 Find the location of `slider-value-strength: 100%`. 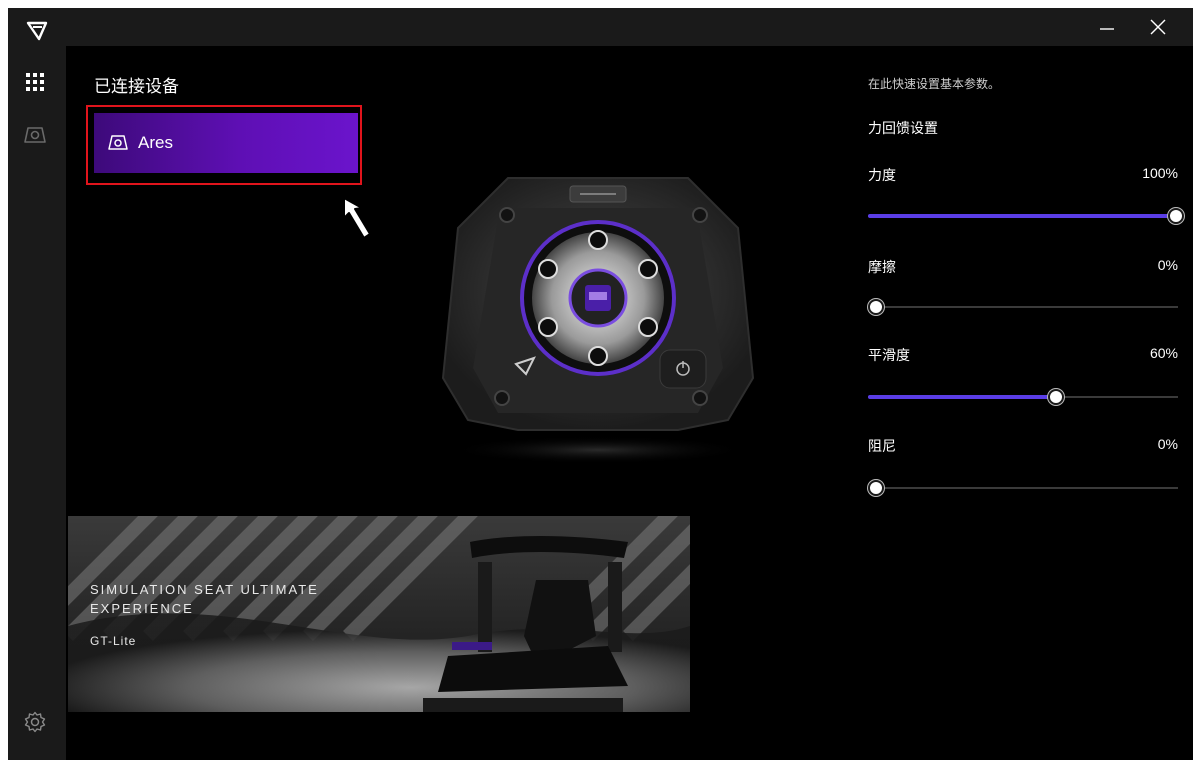

slider-value-strength: 100% is located at coordinates (1160, 173).